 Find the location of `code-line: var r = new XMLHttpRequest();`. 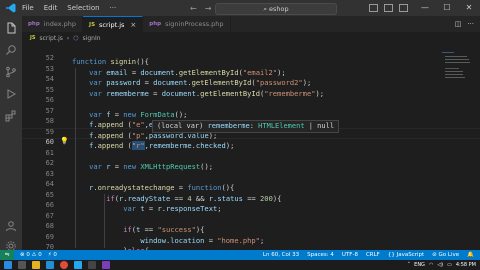

code-line: var r = new XMLHttpRequest(); is located at coordinates (151, 166).